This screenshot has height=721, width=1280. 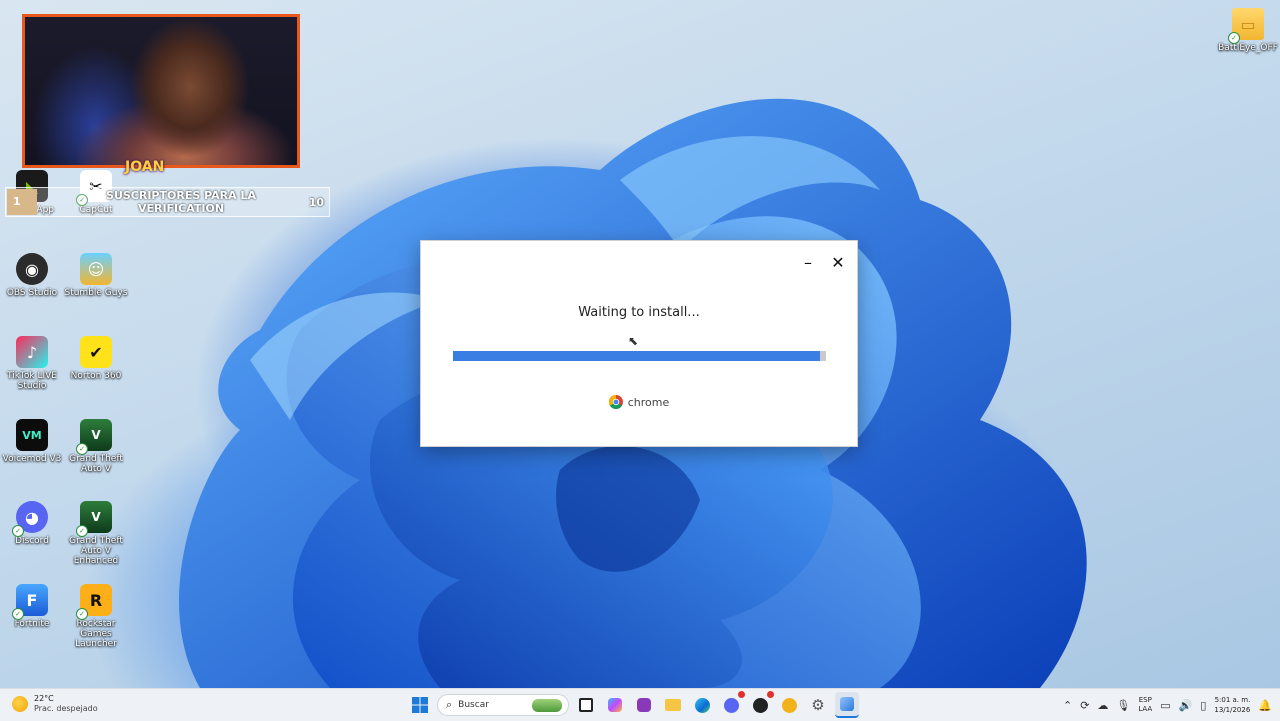 What do you see at coordinates (96, 269) in the screenshot?
I see `stumble-guys-icon: ☺` at bounding box center [96, 269].